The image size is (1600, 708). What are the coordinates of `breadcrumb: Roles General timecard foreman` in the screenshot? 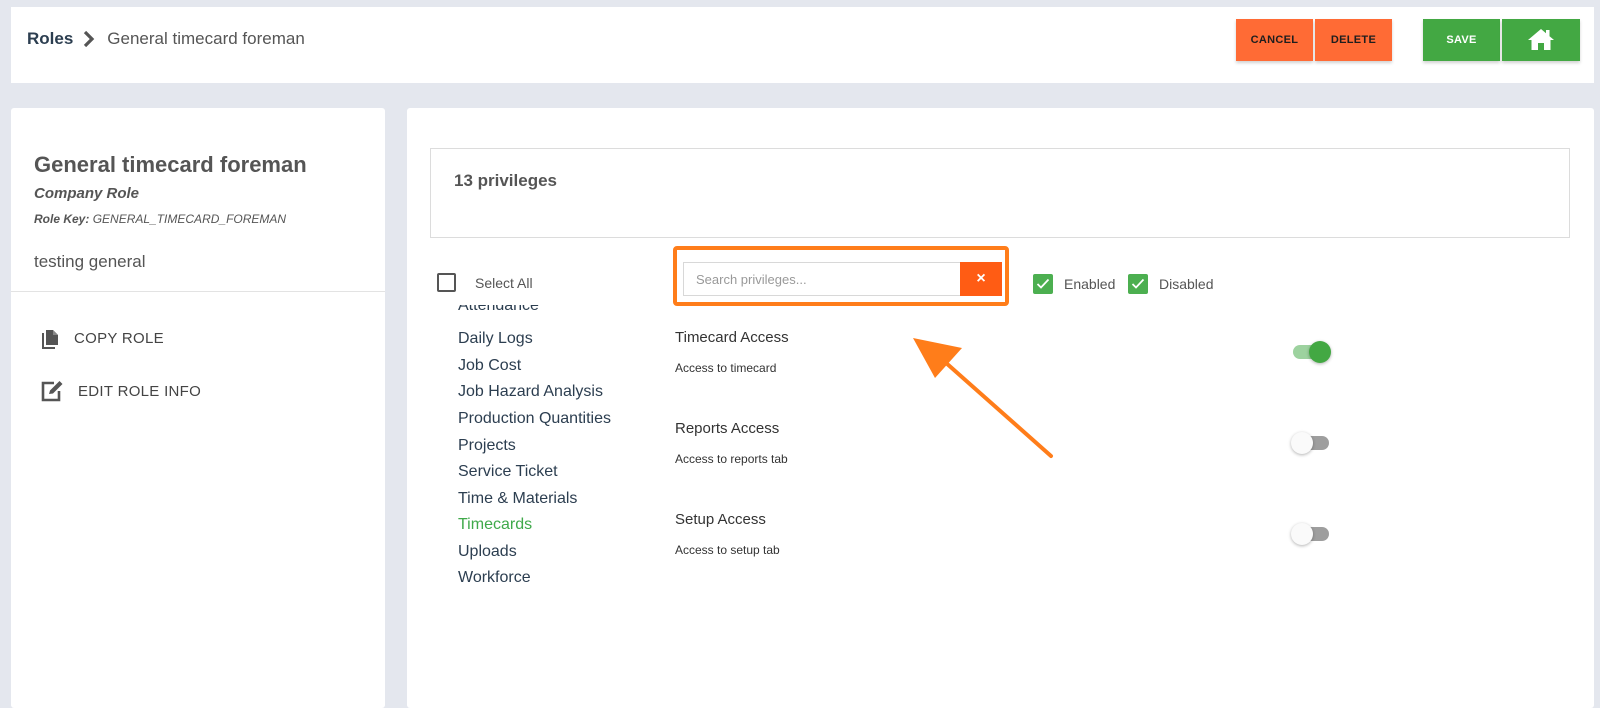 It's located at (166, 39).